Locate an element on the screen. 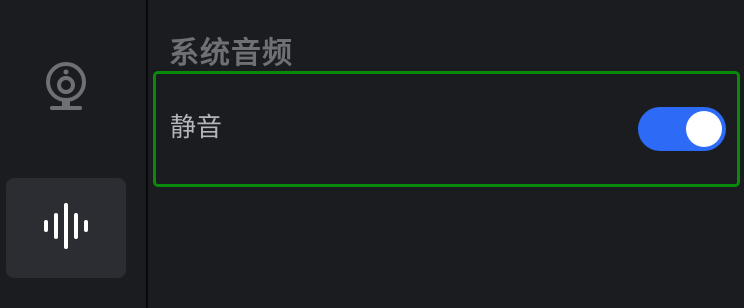 The width and height of the screenshot is (744, 308). toggle-knob is located at coordinates (704, 129).